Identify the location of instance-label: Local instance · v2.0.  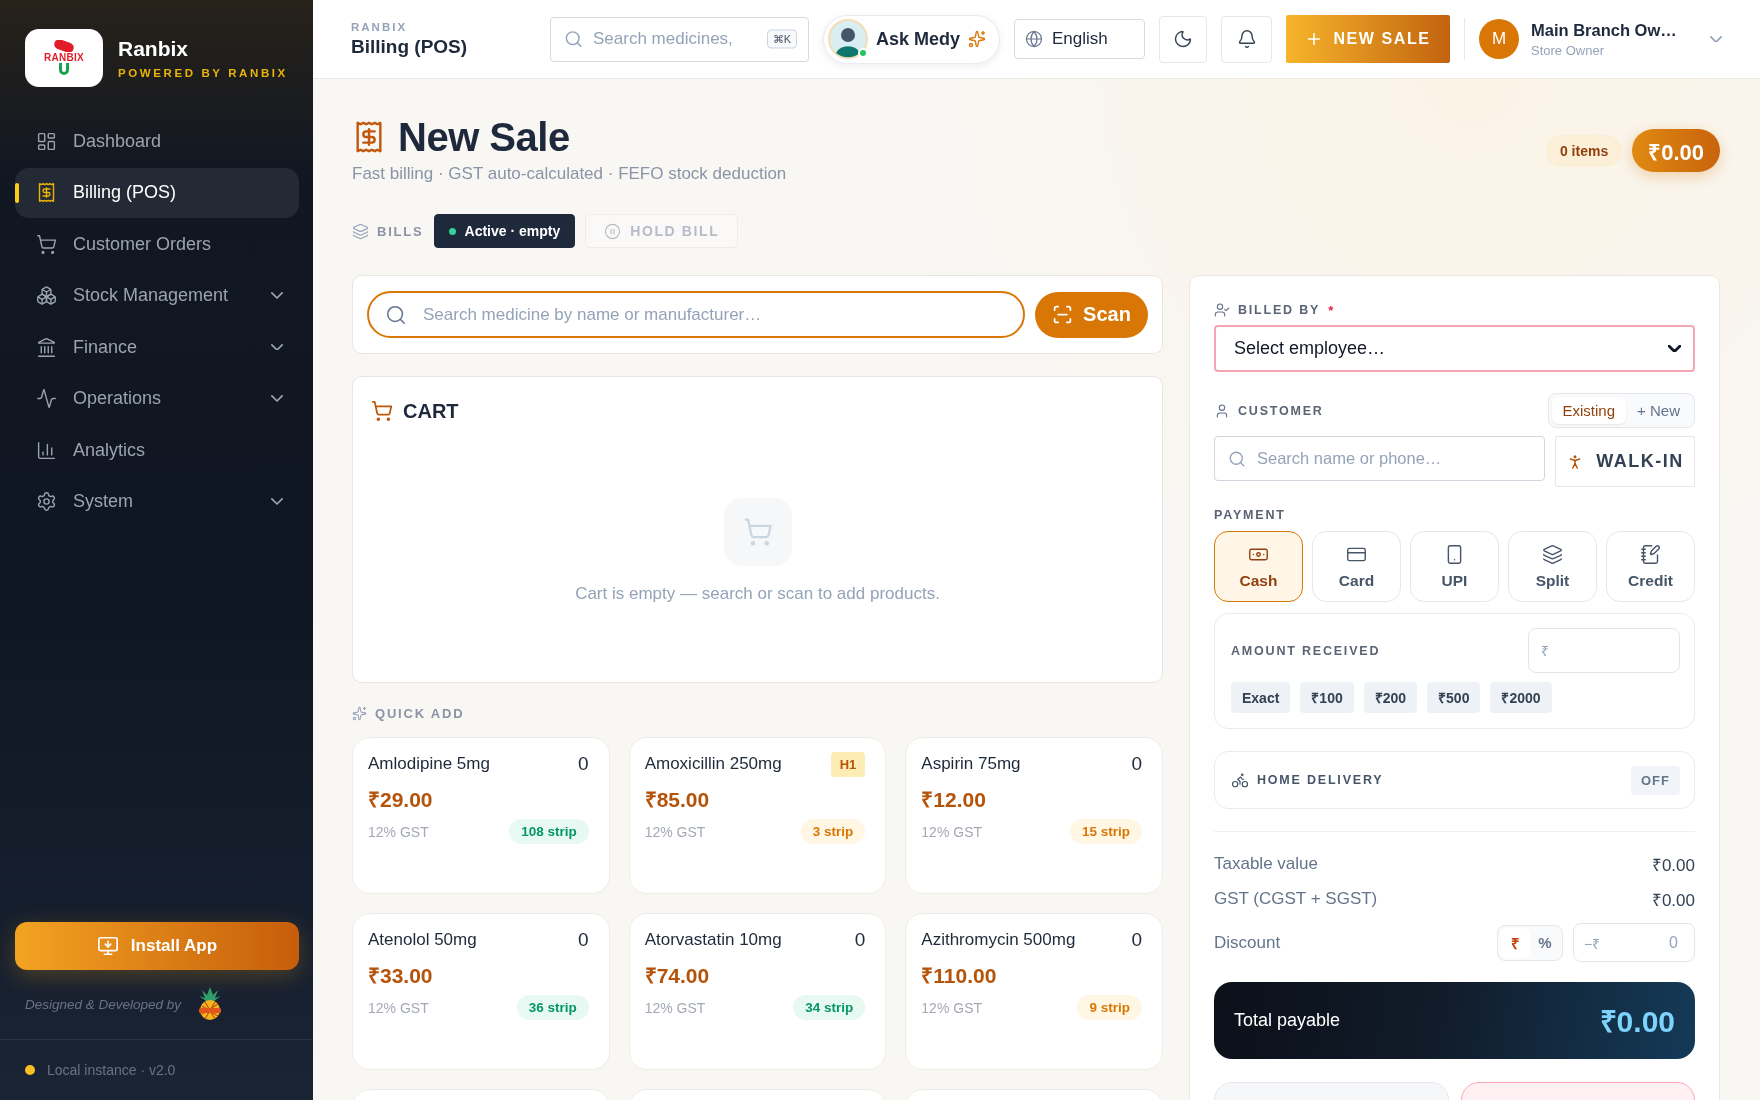
(111, 1070).